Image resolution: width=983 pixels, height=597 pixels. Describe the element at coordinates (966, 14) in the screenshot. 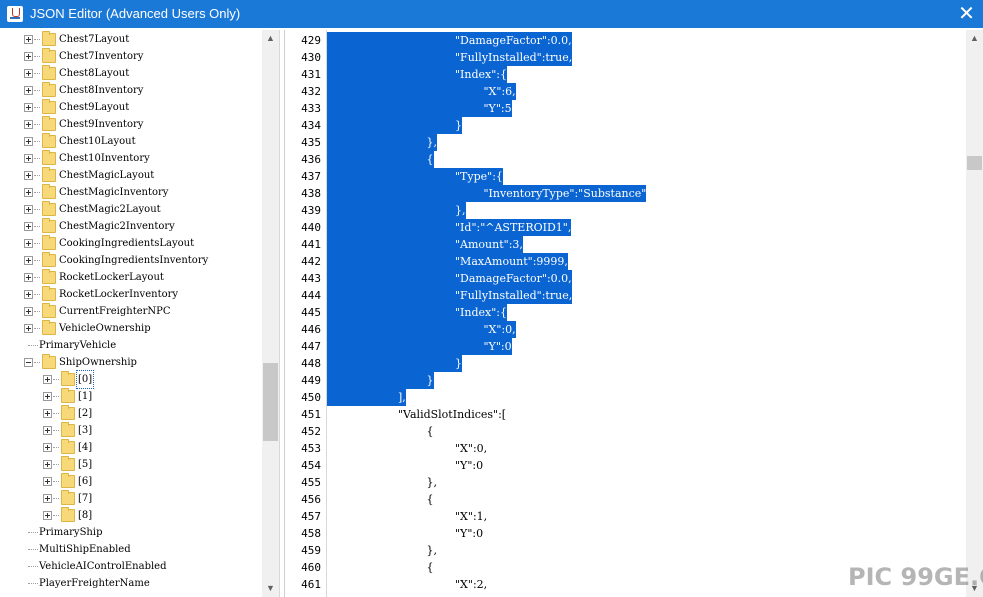

I see `close-button: ✕` at that location.